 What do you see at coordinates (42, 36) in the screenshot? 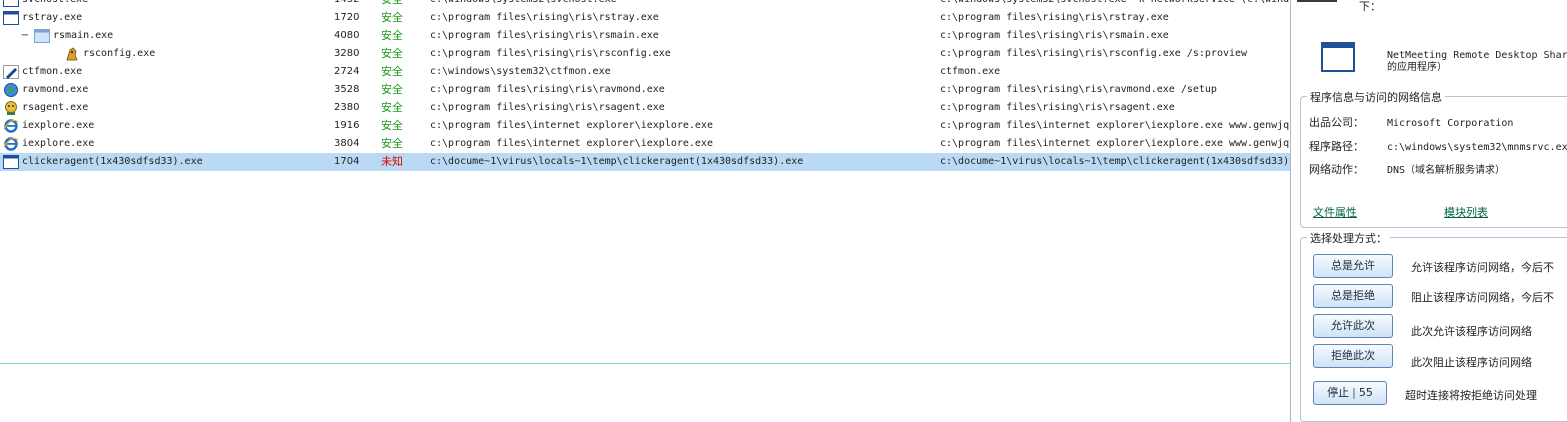
I see `rising-window-icon` at bounding box center [42, 36].